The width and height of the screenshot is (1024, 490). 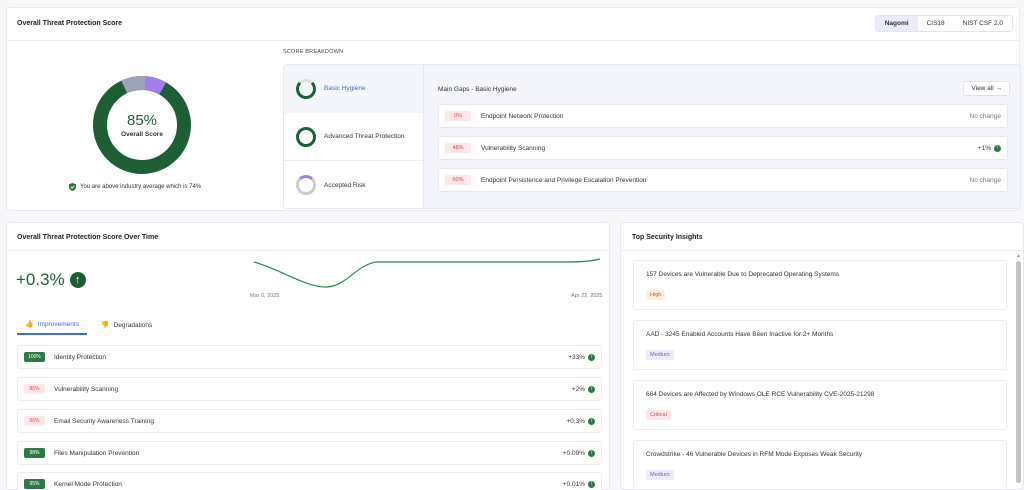 I want to click on improvement-change-text: +33%, so click(x=576, y=357).